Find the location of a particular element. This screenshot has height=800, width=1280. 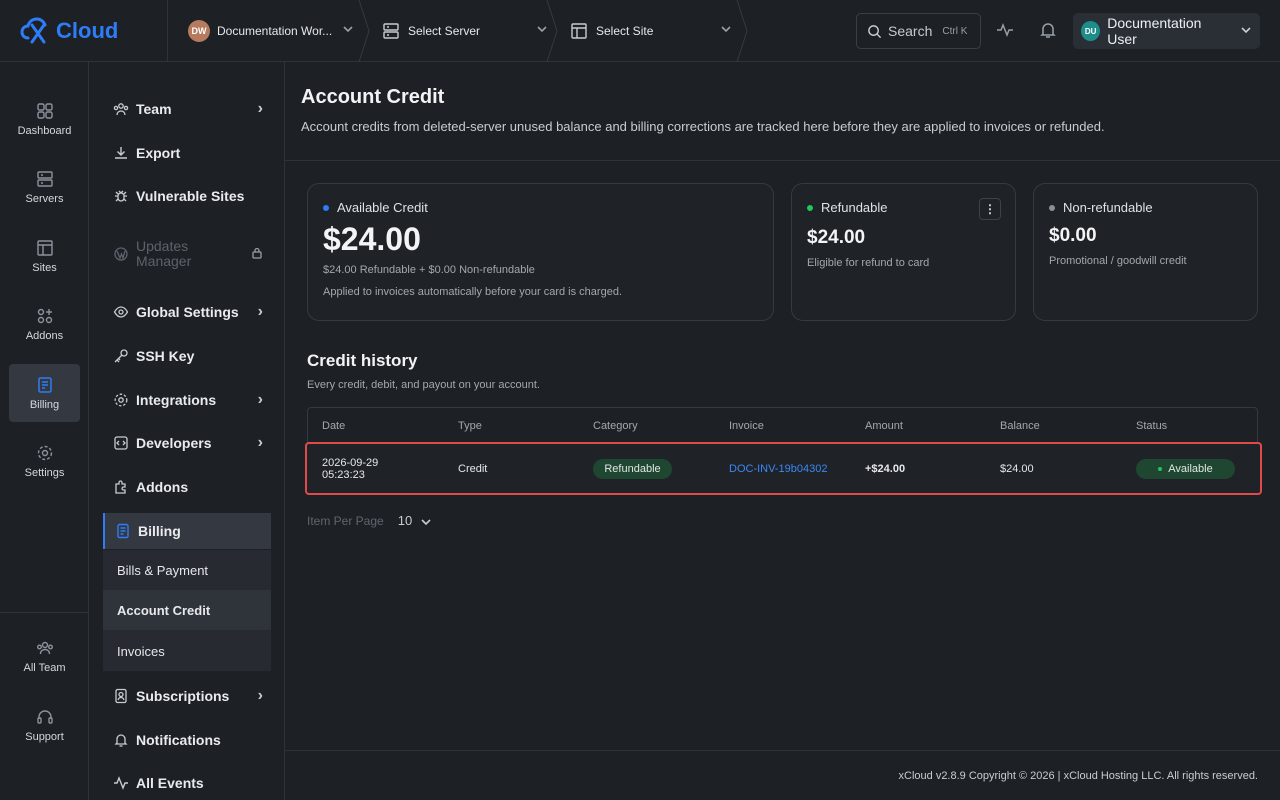

nonrefundable-amount: $0.00 is located at coordinates (1073, 235).